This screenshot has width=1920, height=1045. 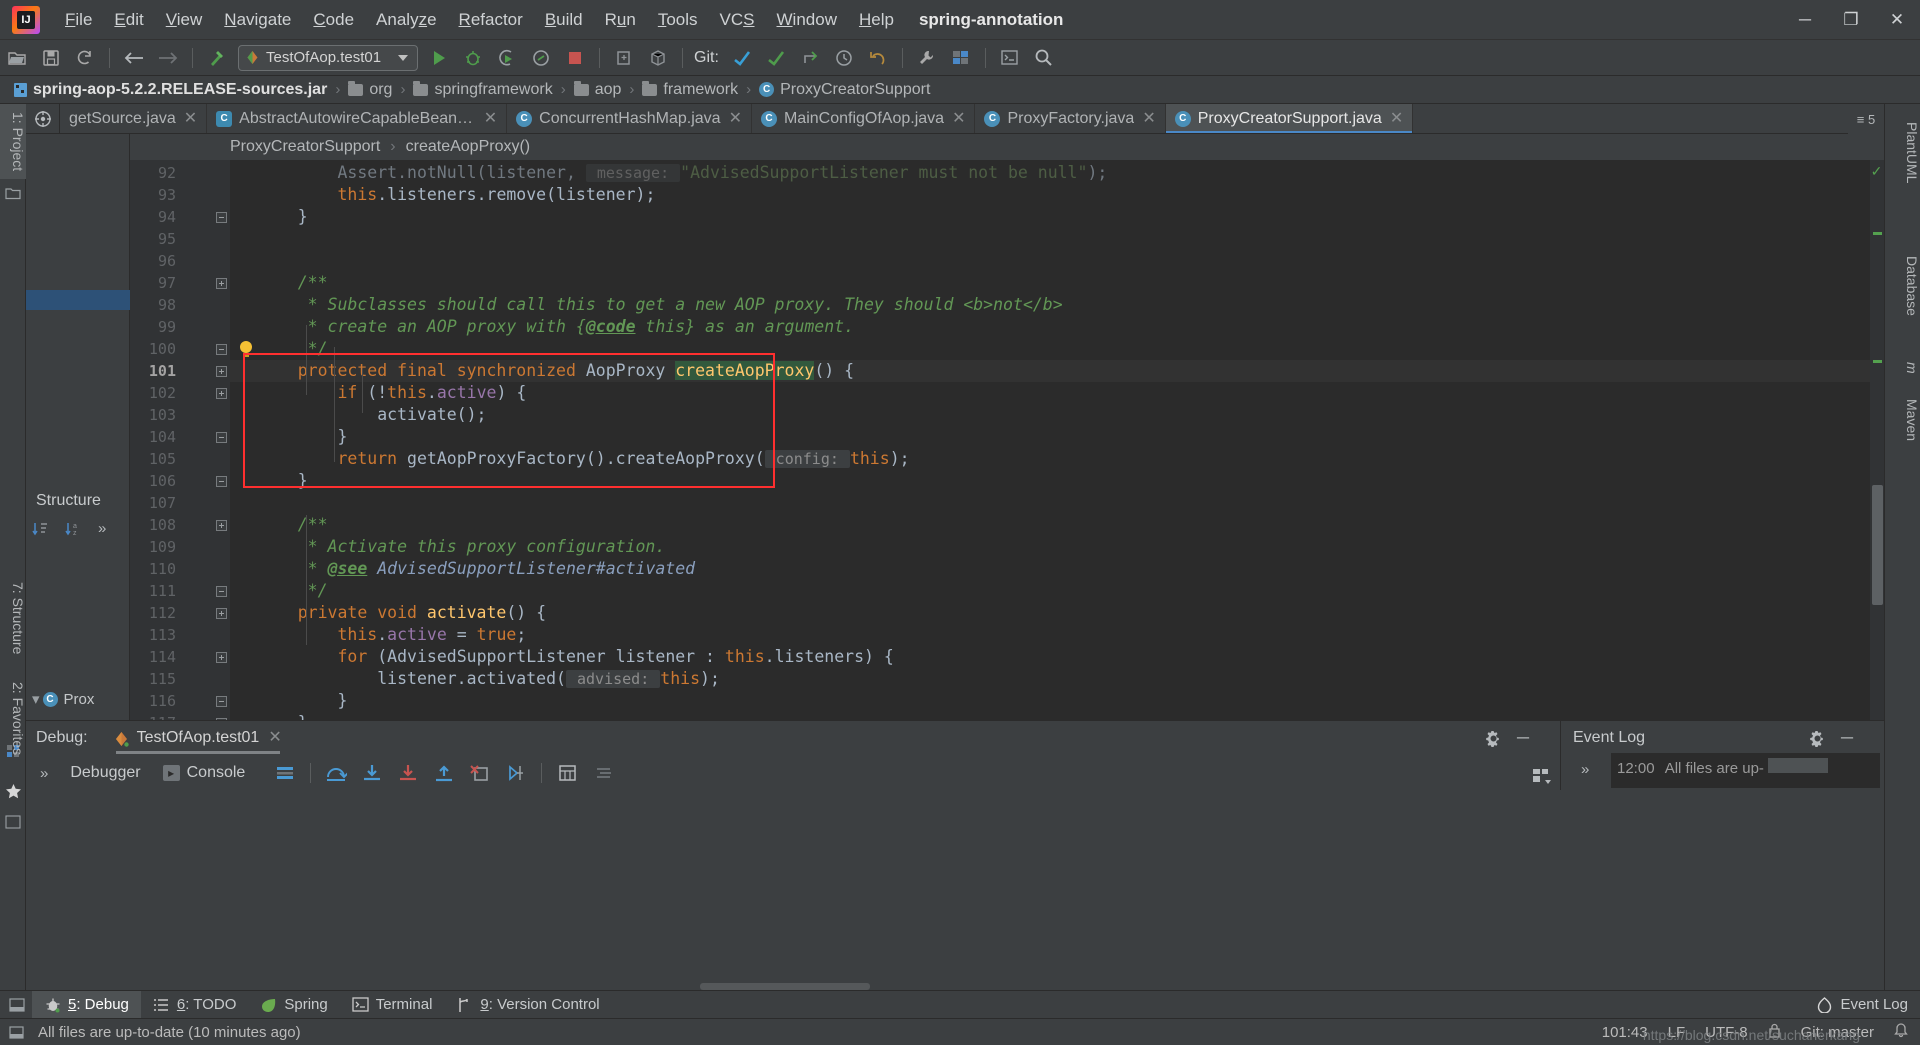 I want to click on tool-window-debug: 5: Debug, so click(x=86, y=1004).